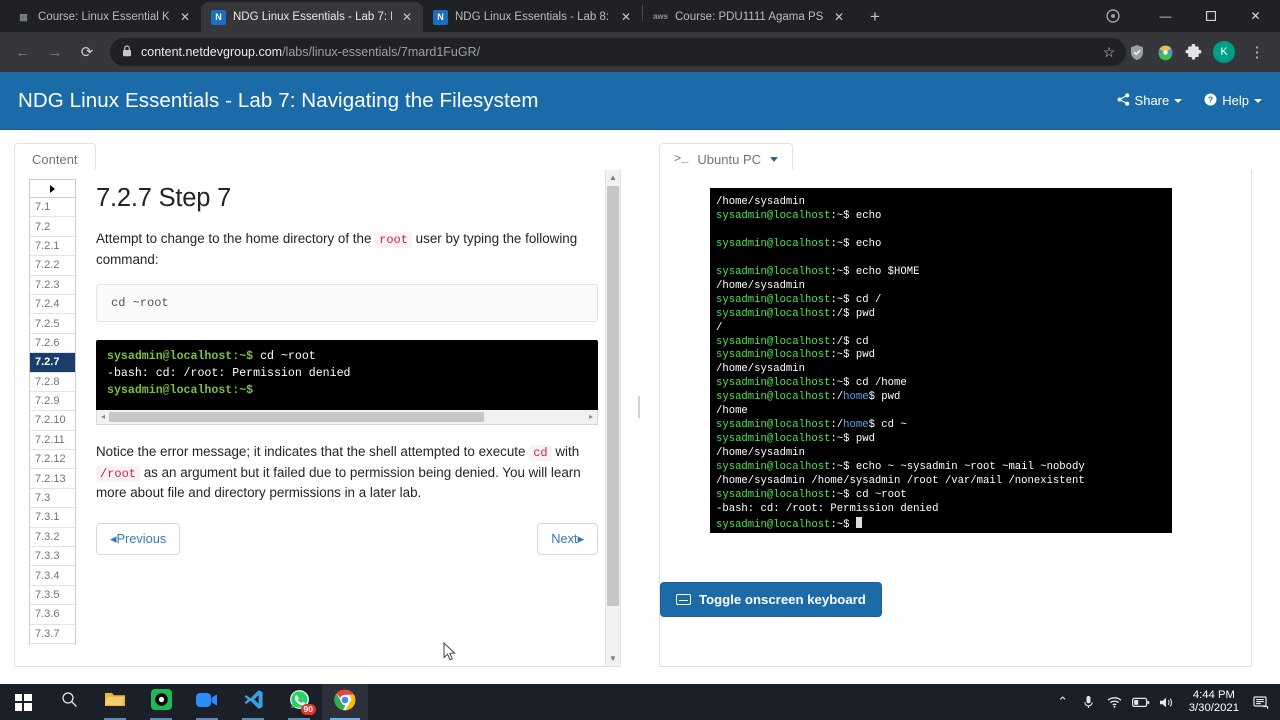 The width and height of the screenshot is (1280, 720). I want to click on battery-icon, so click(1141, 702).